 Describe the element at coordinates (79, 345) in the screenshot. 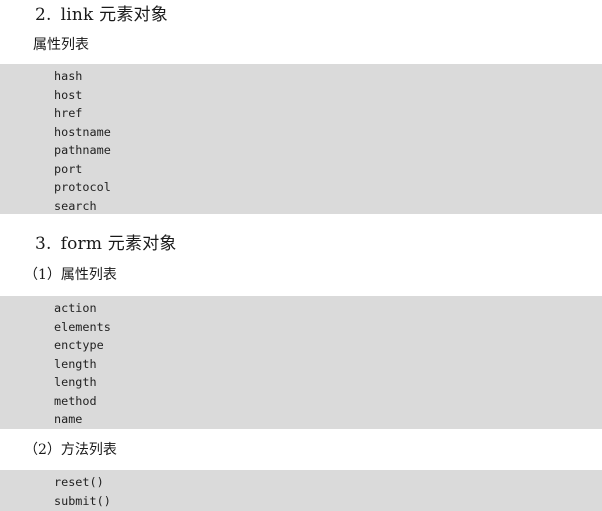

I see `code-line: enctype` at that location.